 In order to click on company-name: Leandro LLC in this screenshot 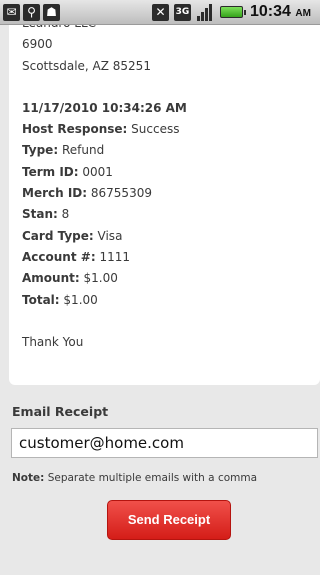, I will do `click(171, 29)`.